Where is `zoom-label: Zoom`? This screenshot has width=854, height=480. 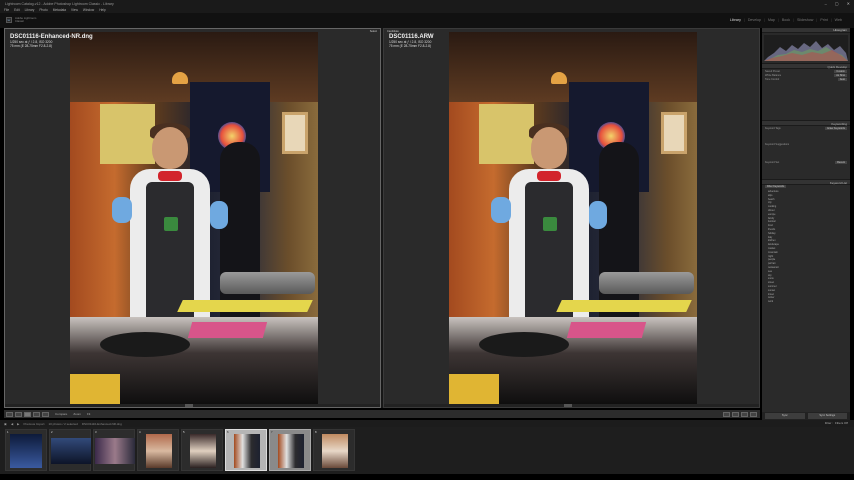
zoom-label: Zoom is located at coordinates (77, 414).